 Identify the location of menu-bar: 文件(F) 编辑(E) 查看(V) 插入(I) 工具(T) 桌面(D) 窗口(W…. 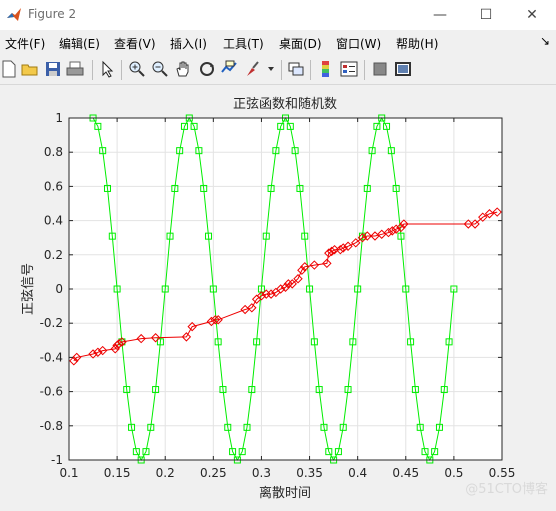
(278, 43).